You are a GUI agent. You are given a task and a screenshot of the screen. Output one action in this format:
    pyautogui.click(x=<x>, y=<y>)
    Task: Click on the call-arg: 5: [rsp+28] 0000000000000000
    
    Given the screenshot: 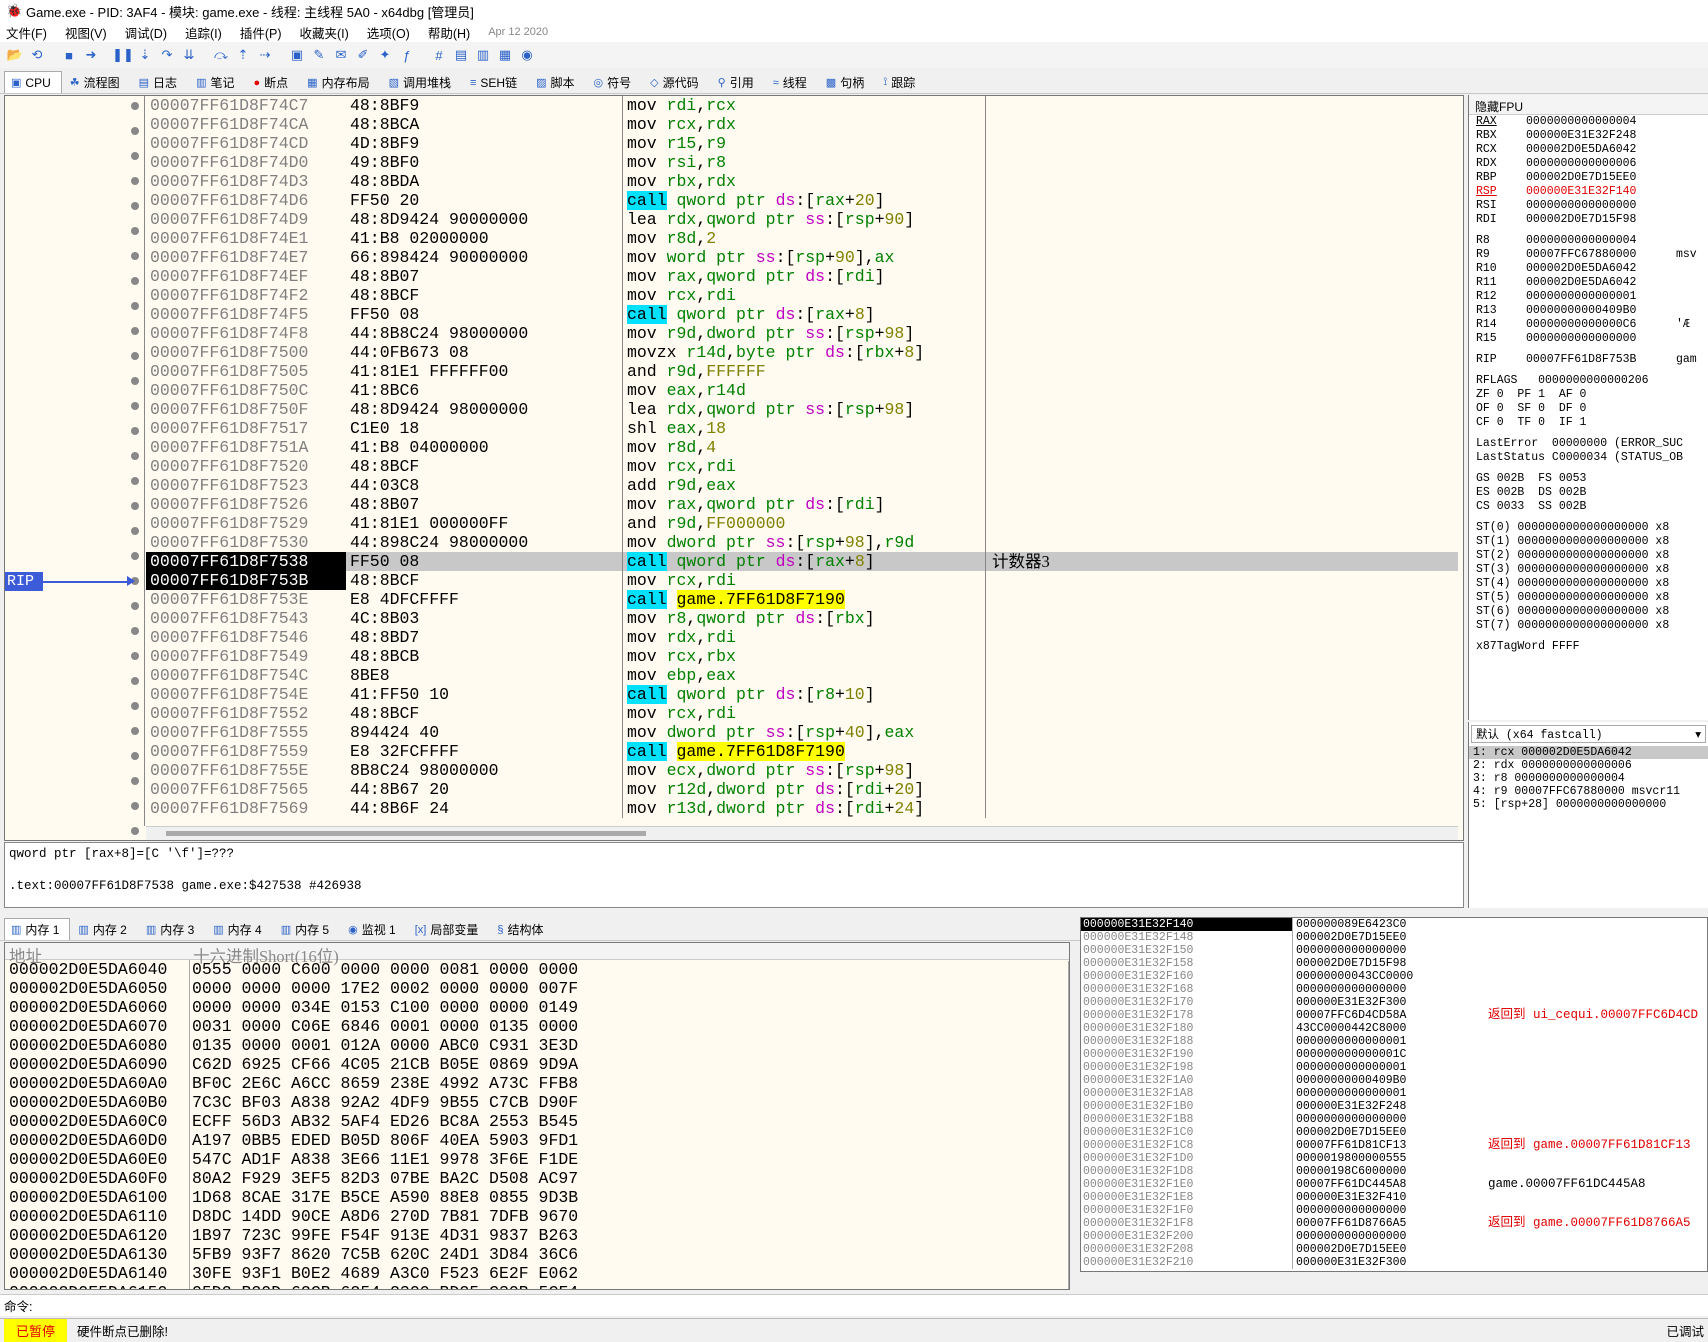 What is the action you would take?
    pyautogui.click(x=1588, y=804)
    